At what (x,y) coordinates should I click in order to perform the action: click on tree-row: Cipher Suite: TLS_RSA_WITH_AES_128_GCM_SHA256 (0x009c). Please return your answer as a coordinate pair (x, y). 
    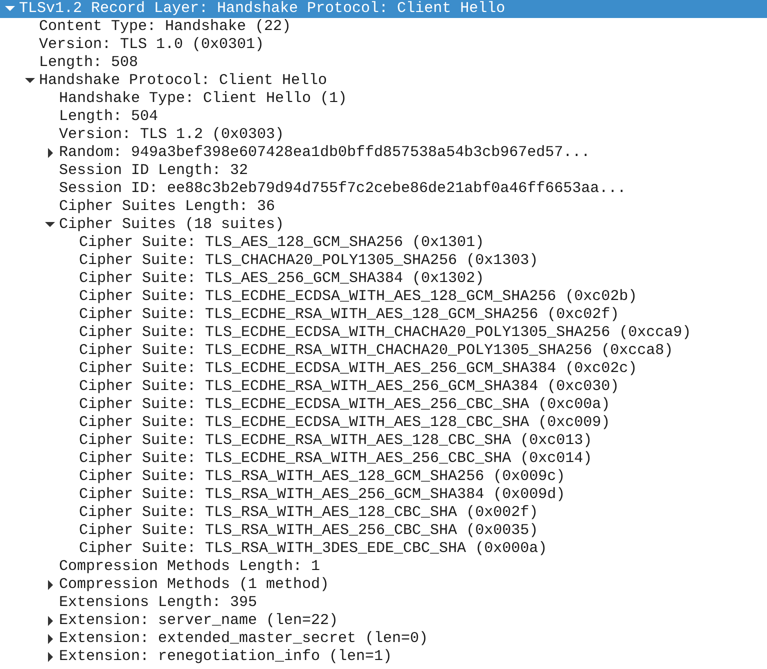
    Looking at the image, I should click on (383, 477).